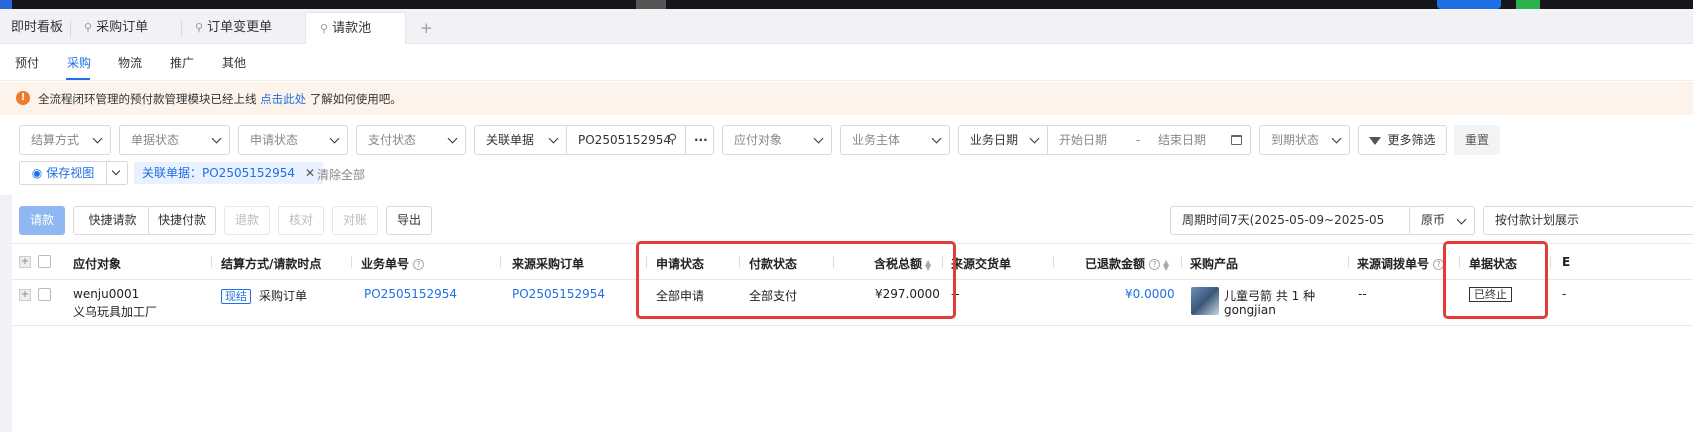  Describe the element at coordinates (1270, 296) in the screenshot. I see `product-name: 儿童弓箭 共 1 种` at that location.